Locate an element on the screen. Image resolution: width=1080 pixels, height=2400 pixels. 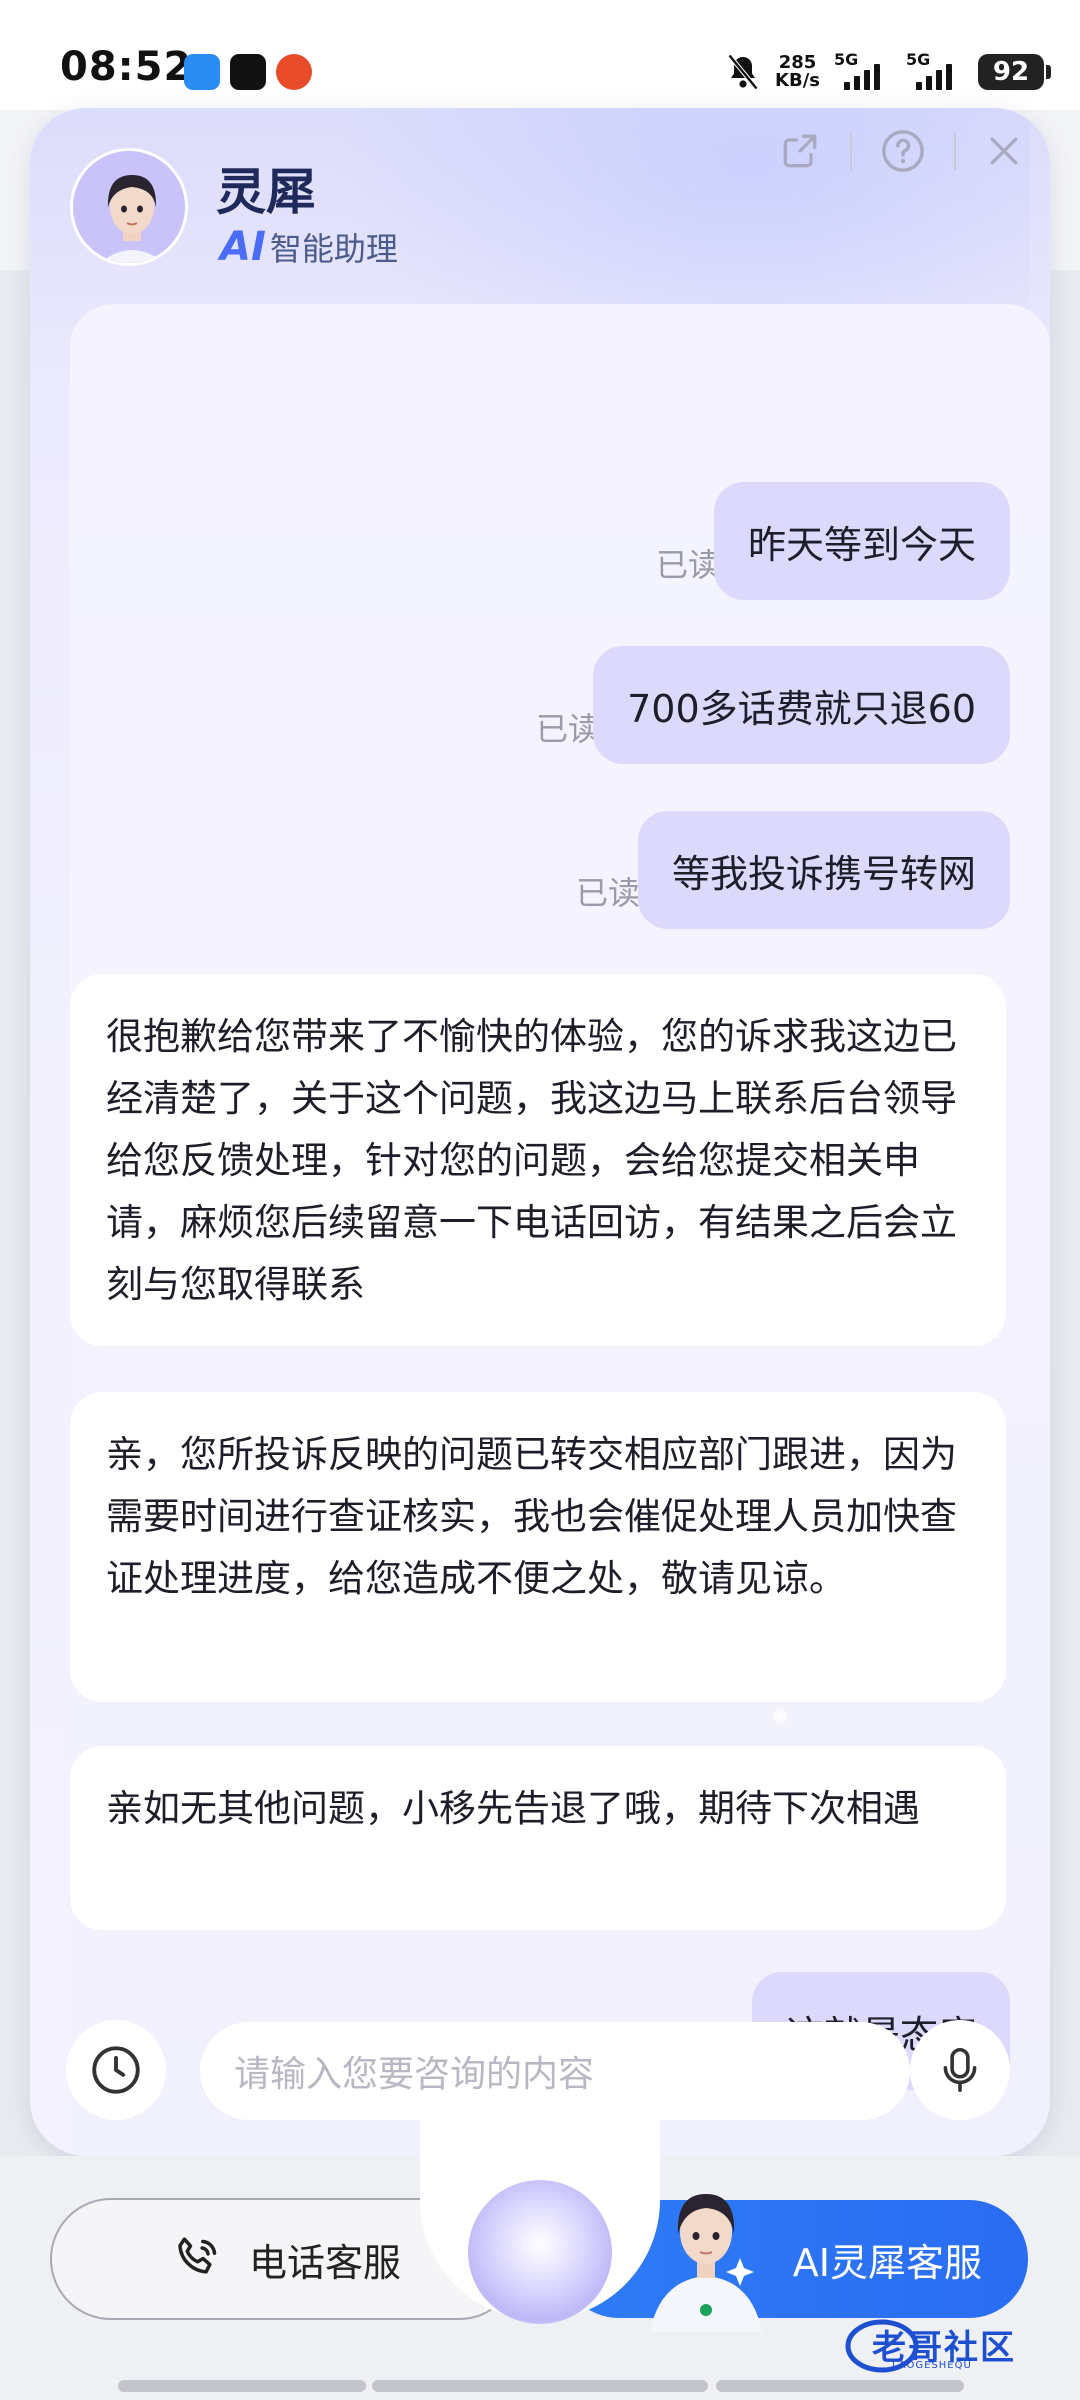
microphone-icon is located at coordinates (960, 2070).